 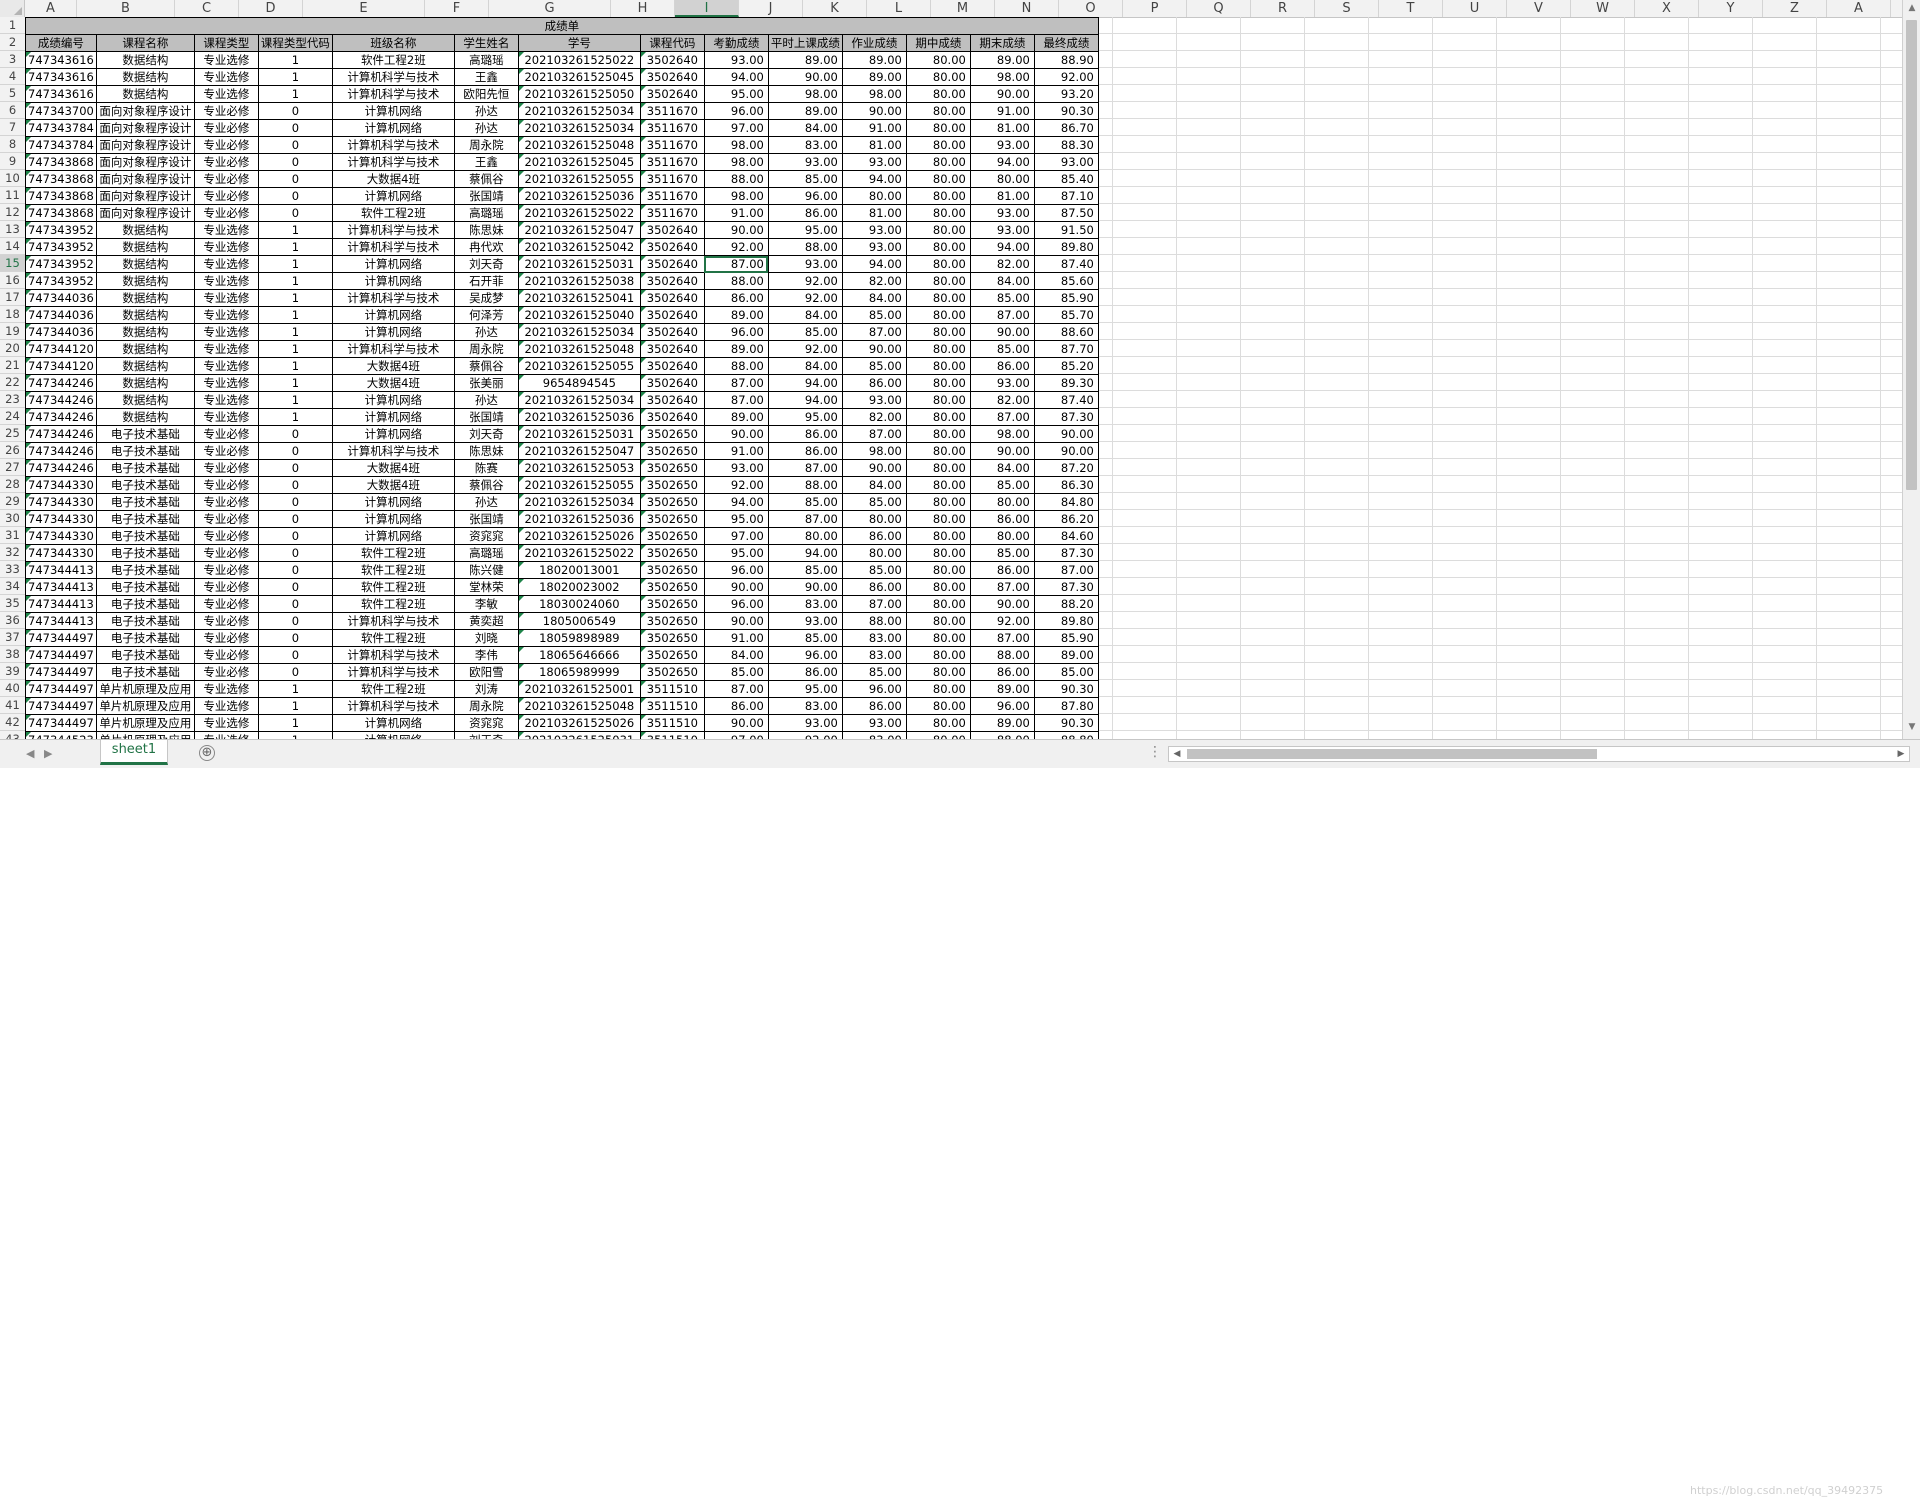 What do you see at coordinates (1219, 8) in the screenshot?
I see `column-header-q: Q` at bounding box center [1219, 8].